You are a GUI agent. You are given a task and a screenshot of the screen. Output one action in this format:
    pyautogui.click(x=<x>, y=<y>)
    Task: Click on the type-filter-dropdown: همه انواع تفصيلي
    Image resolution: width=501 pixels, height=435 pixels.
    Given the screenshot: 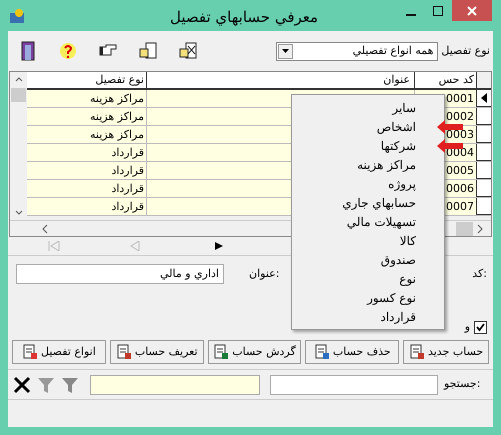 What is the action you would take?
    pyautogui.click(x=357, y=51)
    